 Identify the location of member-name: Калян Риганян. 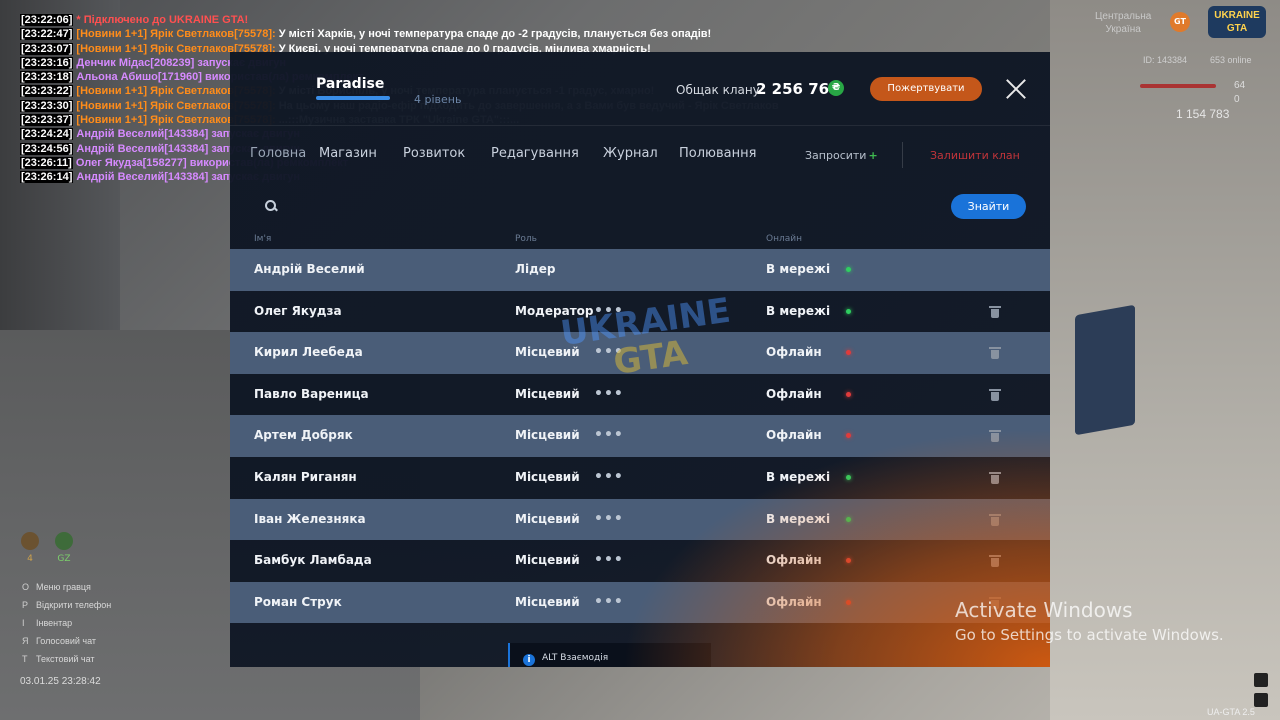
(305, 476).